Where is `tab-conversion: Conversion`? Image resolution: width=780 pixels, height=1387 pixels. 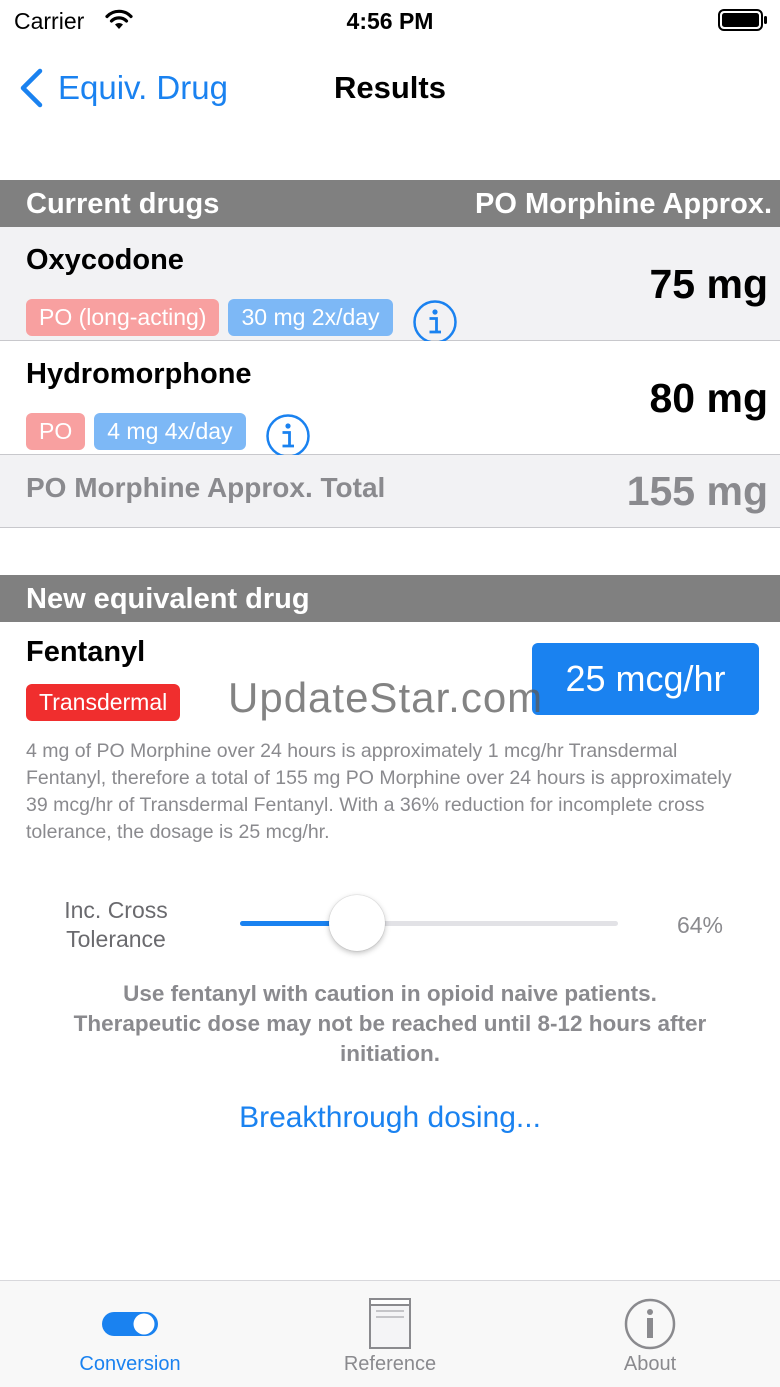 tab-conversion: Conversion is located at coordinates (130, 1334).